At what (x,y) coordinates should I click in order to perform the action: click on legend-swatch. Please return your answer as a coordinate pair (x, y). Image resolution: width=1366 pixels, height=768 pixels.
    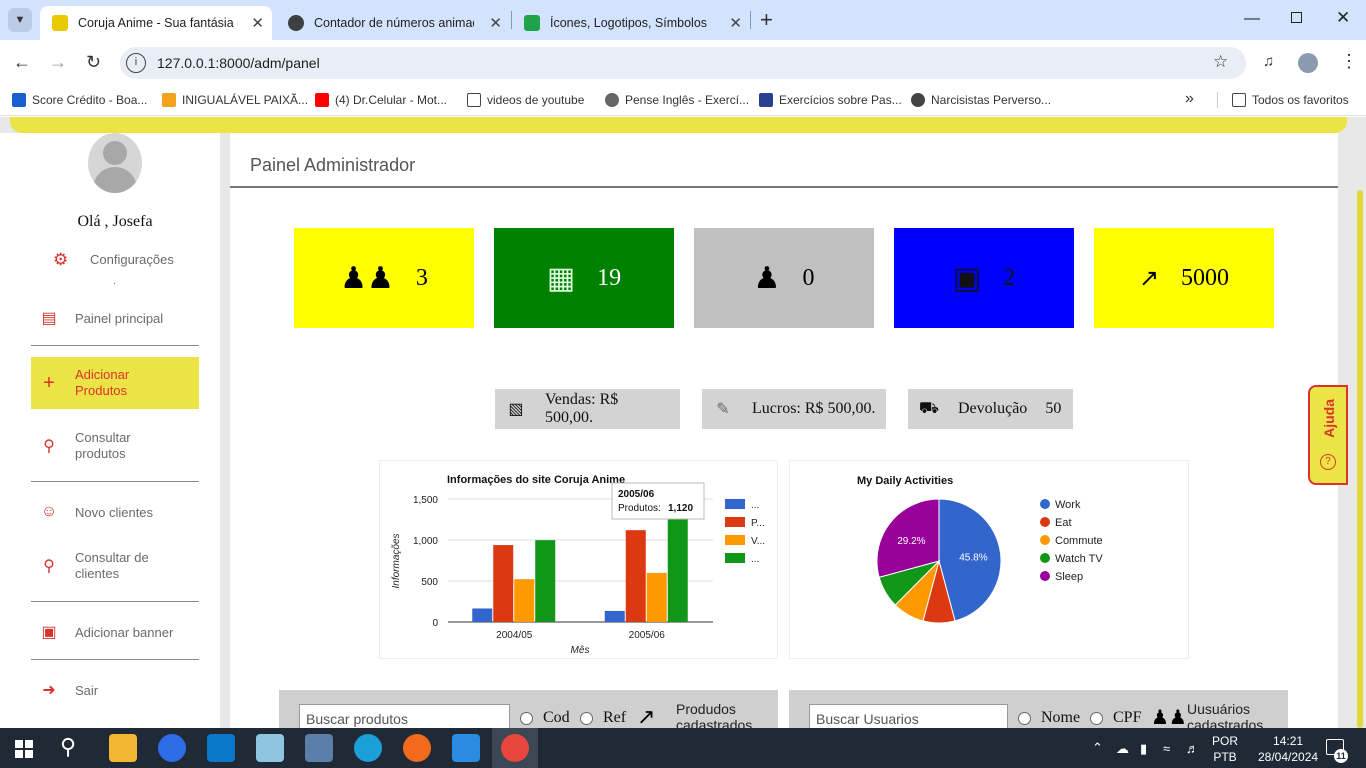
    Looking at the image, I should click on (735, 504).